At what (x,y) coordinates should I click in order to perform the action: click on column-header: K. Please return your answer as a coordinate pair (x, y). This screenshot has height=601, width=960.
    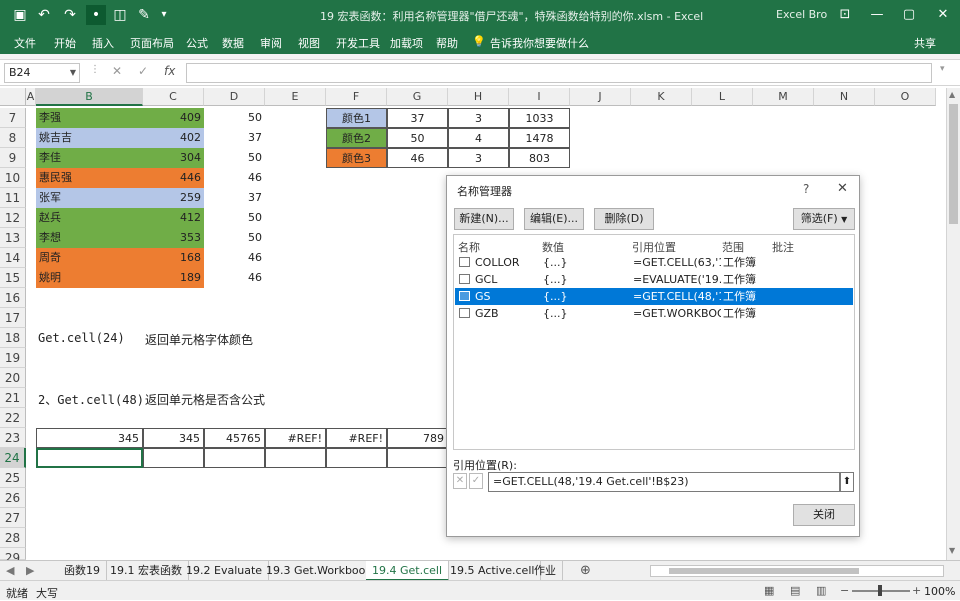
    Looking at the image, I should click on (661, 97).